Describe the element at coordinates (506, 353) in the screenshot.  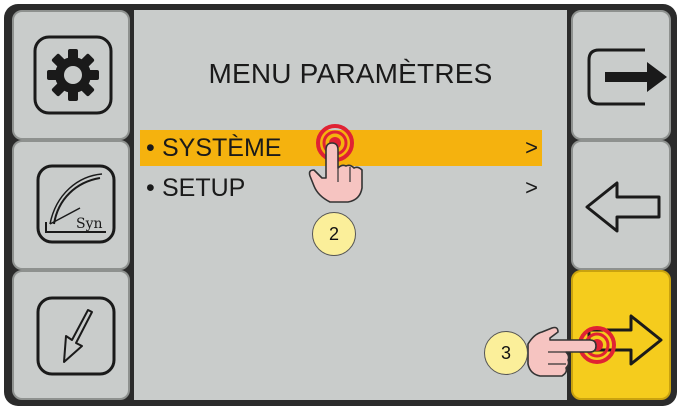
I see `step-badge-3: 3` at that location.